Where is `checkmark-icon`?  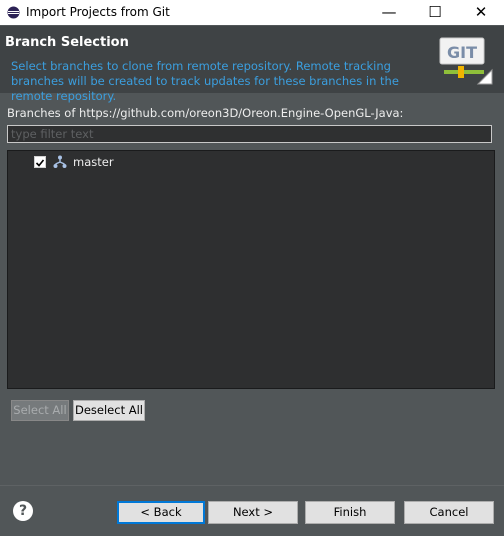 checkmark-icon is located at coordinates (40, 163).